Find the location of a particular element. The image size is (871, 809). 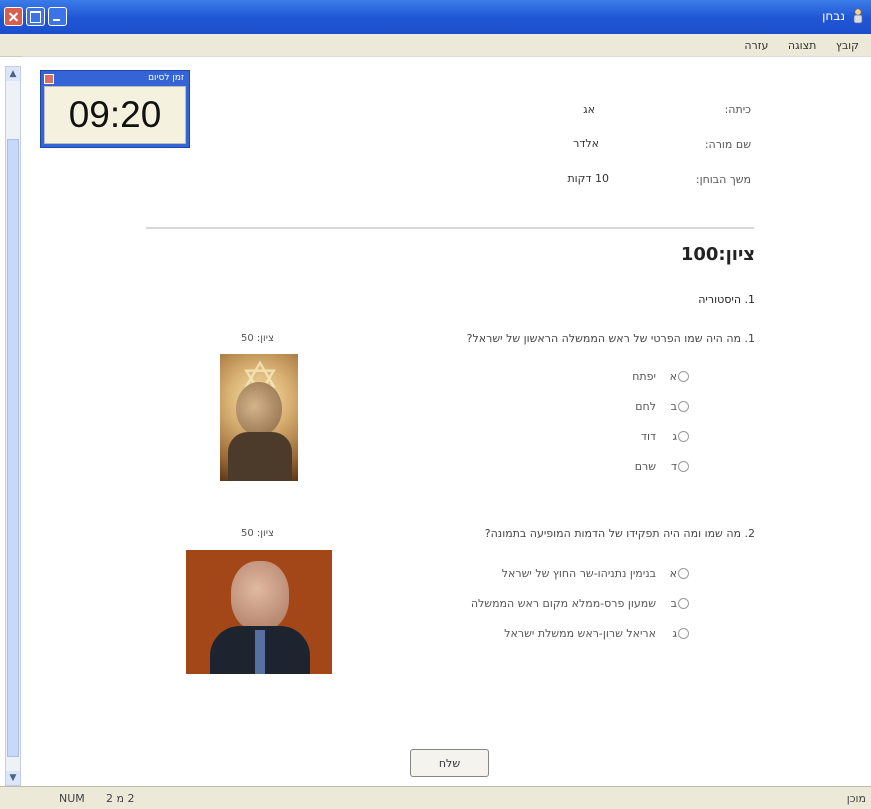

status-num: NUM is located at coordinates (72, 798).